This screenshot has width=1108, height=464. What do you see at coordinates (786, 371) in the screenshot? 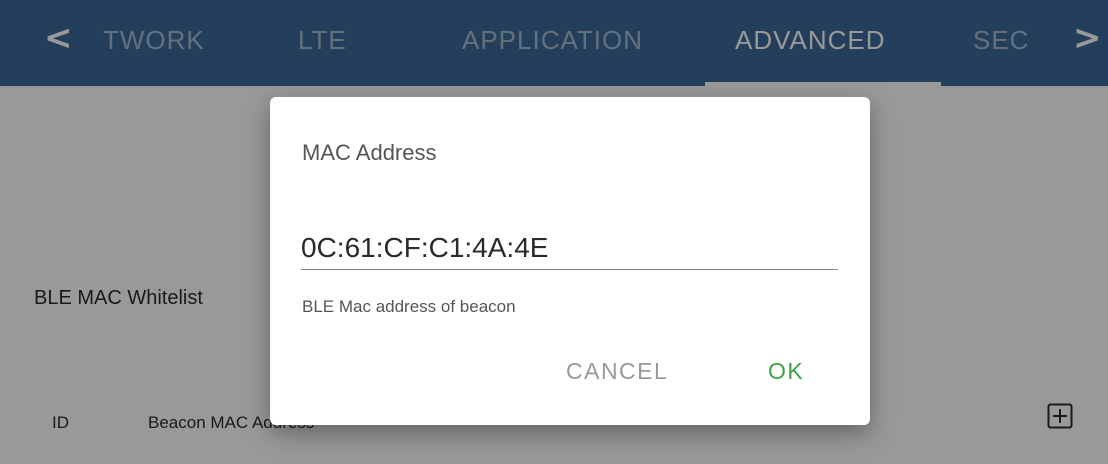
I see `ok-button: OK` at bounding box center [786, 371].